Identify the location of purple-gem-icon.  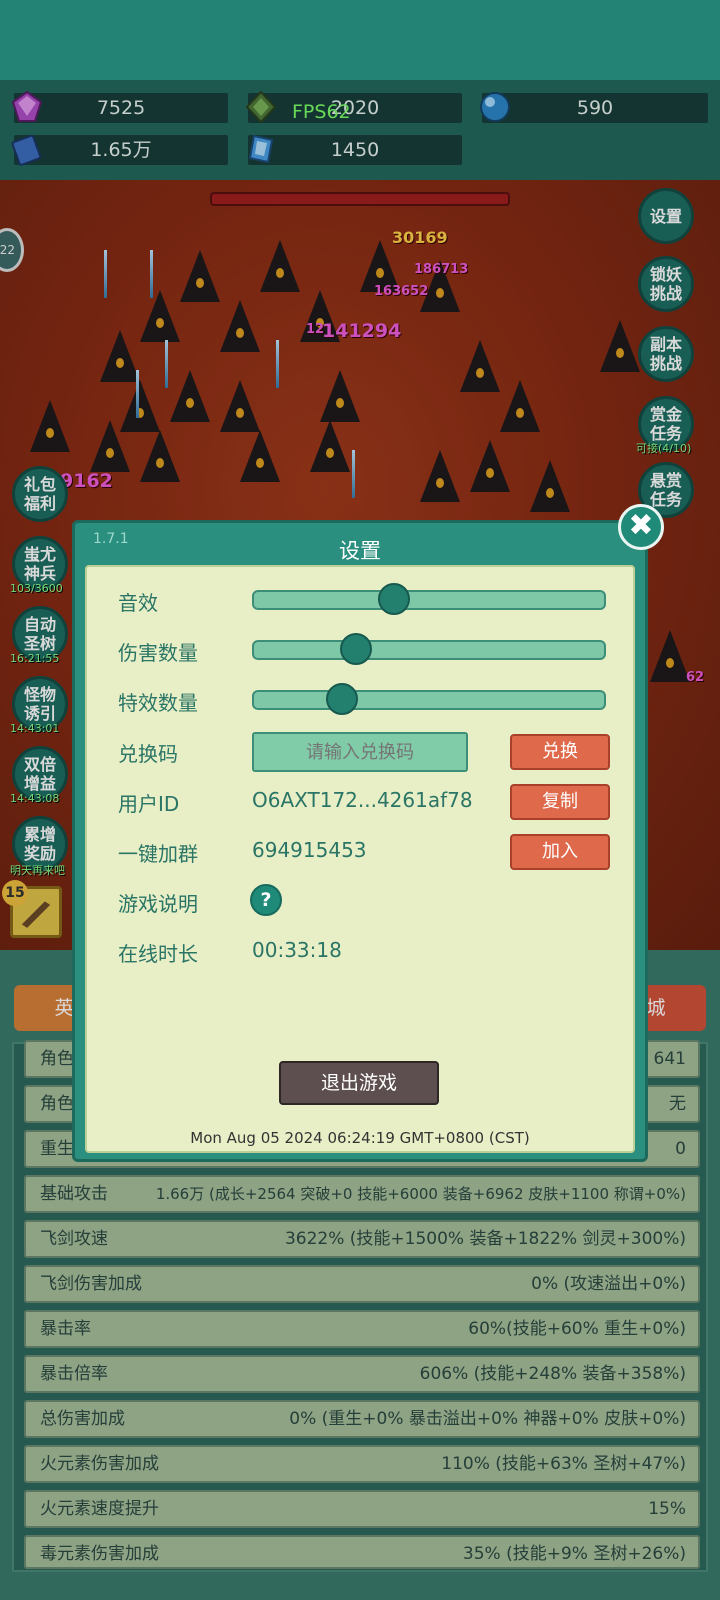
(27, 106).